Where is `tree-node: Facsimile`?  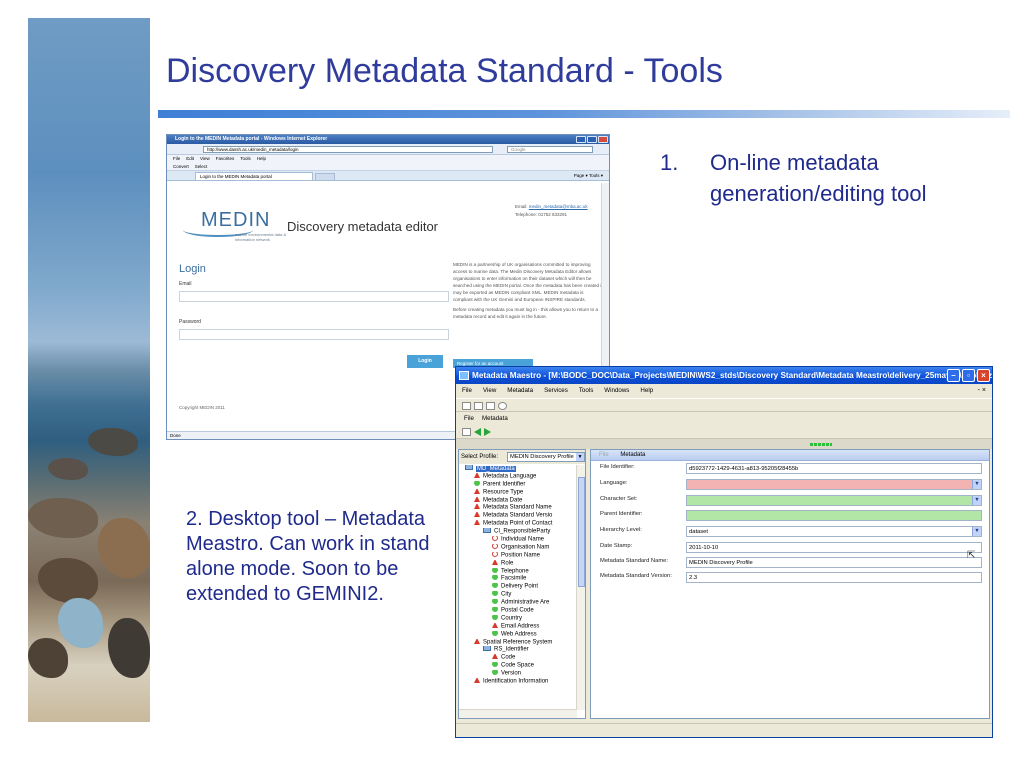 tree-node: Facsimile is located at coordinates (518, 579).